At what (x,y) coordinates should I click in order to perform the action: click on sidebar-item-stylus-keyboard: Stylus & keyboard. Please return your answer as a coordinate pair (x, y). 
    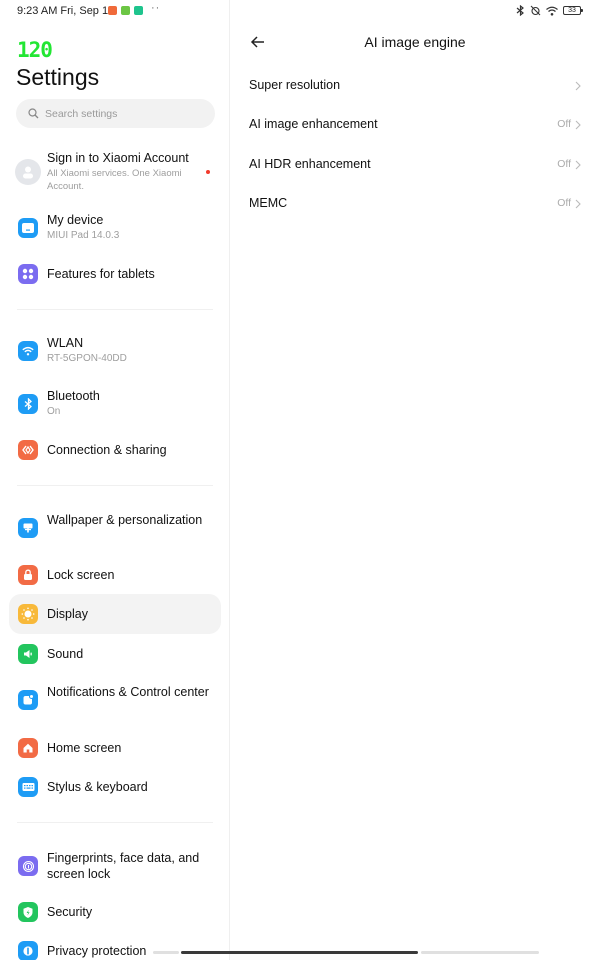
    Looking at the image, I should click on (115, 787).